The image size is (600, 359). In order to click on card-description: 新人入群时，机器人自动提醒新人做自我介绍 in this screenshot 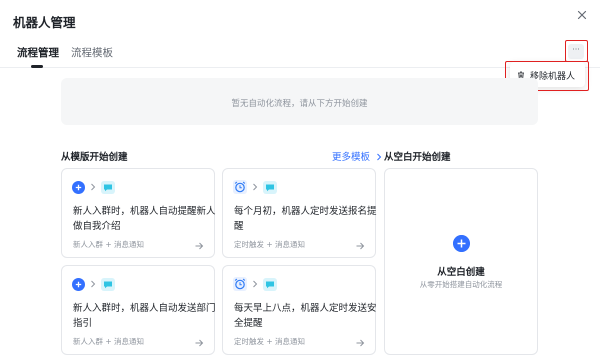, I will do `click(144, 219)`.